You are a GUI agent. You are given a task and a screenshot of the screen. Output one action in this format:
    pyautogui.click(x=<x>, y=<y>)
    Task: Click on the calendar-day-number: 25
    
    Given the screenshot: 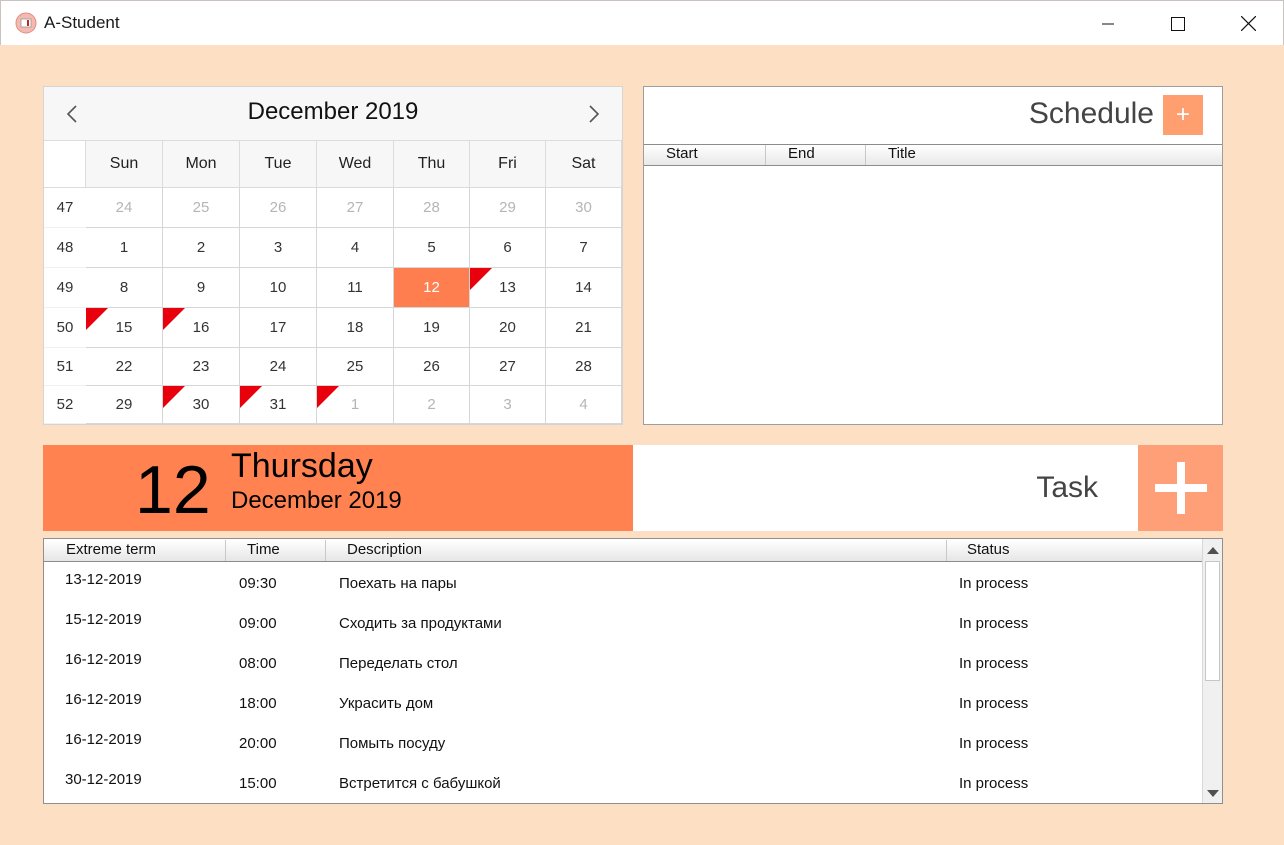 What is the action you would take?
    pyautogui.click(x=201, y=207)
    